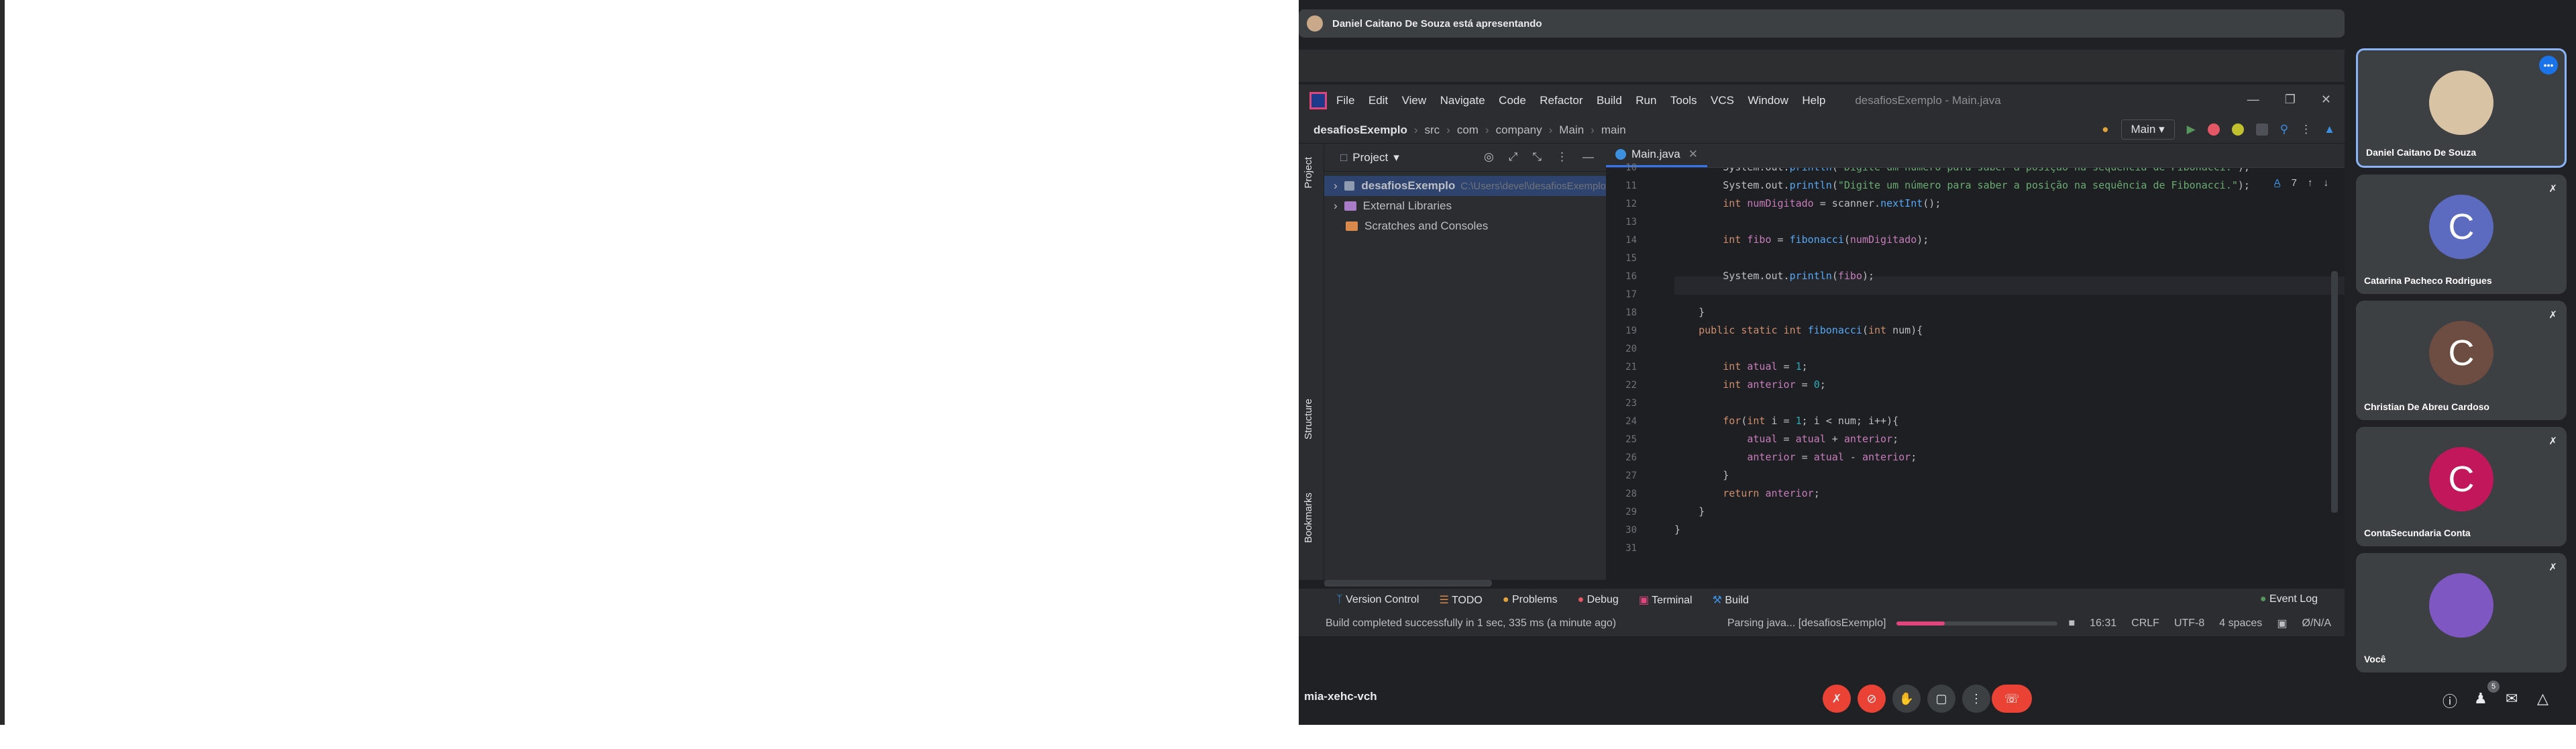 The image size is (2576, 749). Describe the element at coordinates (2282, 623) in the screenshot. I see `lock-icon: ▣` at that location.